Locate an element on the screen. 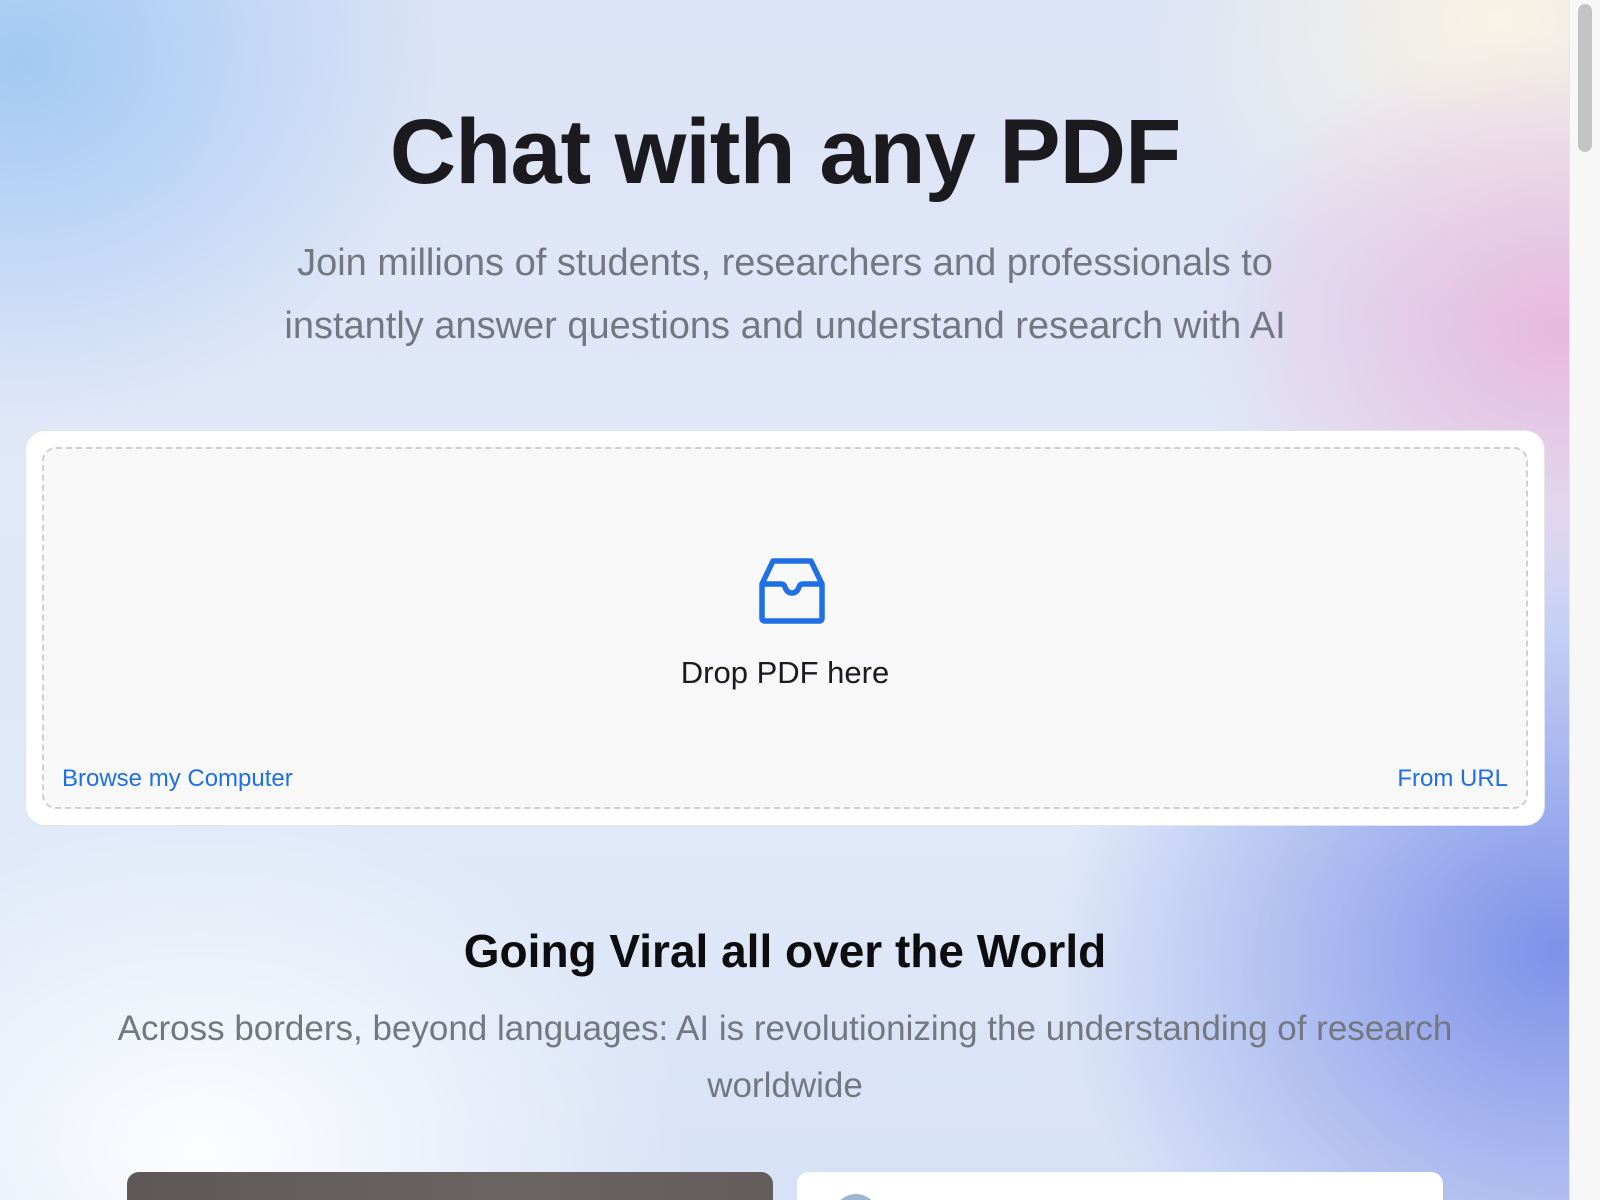 This screenshot has height=1200, width=1600. testimonial-video-card is located at coordinates (450, 1186).